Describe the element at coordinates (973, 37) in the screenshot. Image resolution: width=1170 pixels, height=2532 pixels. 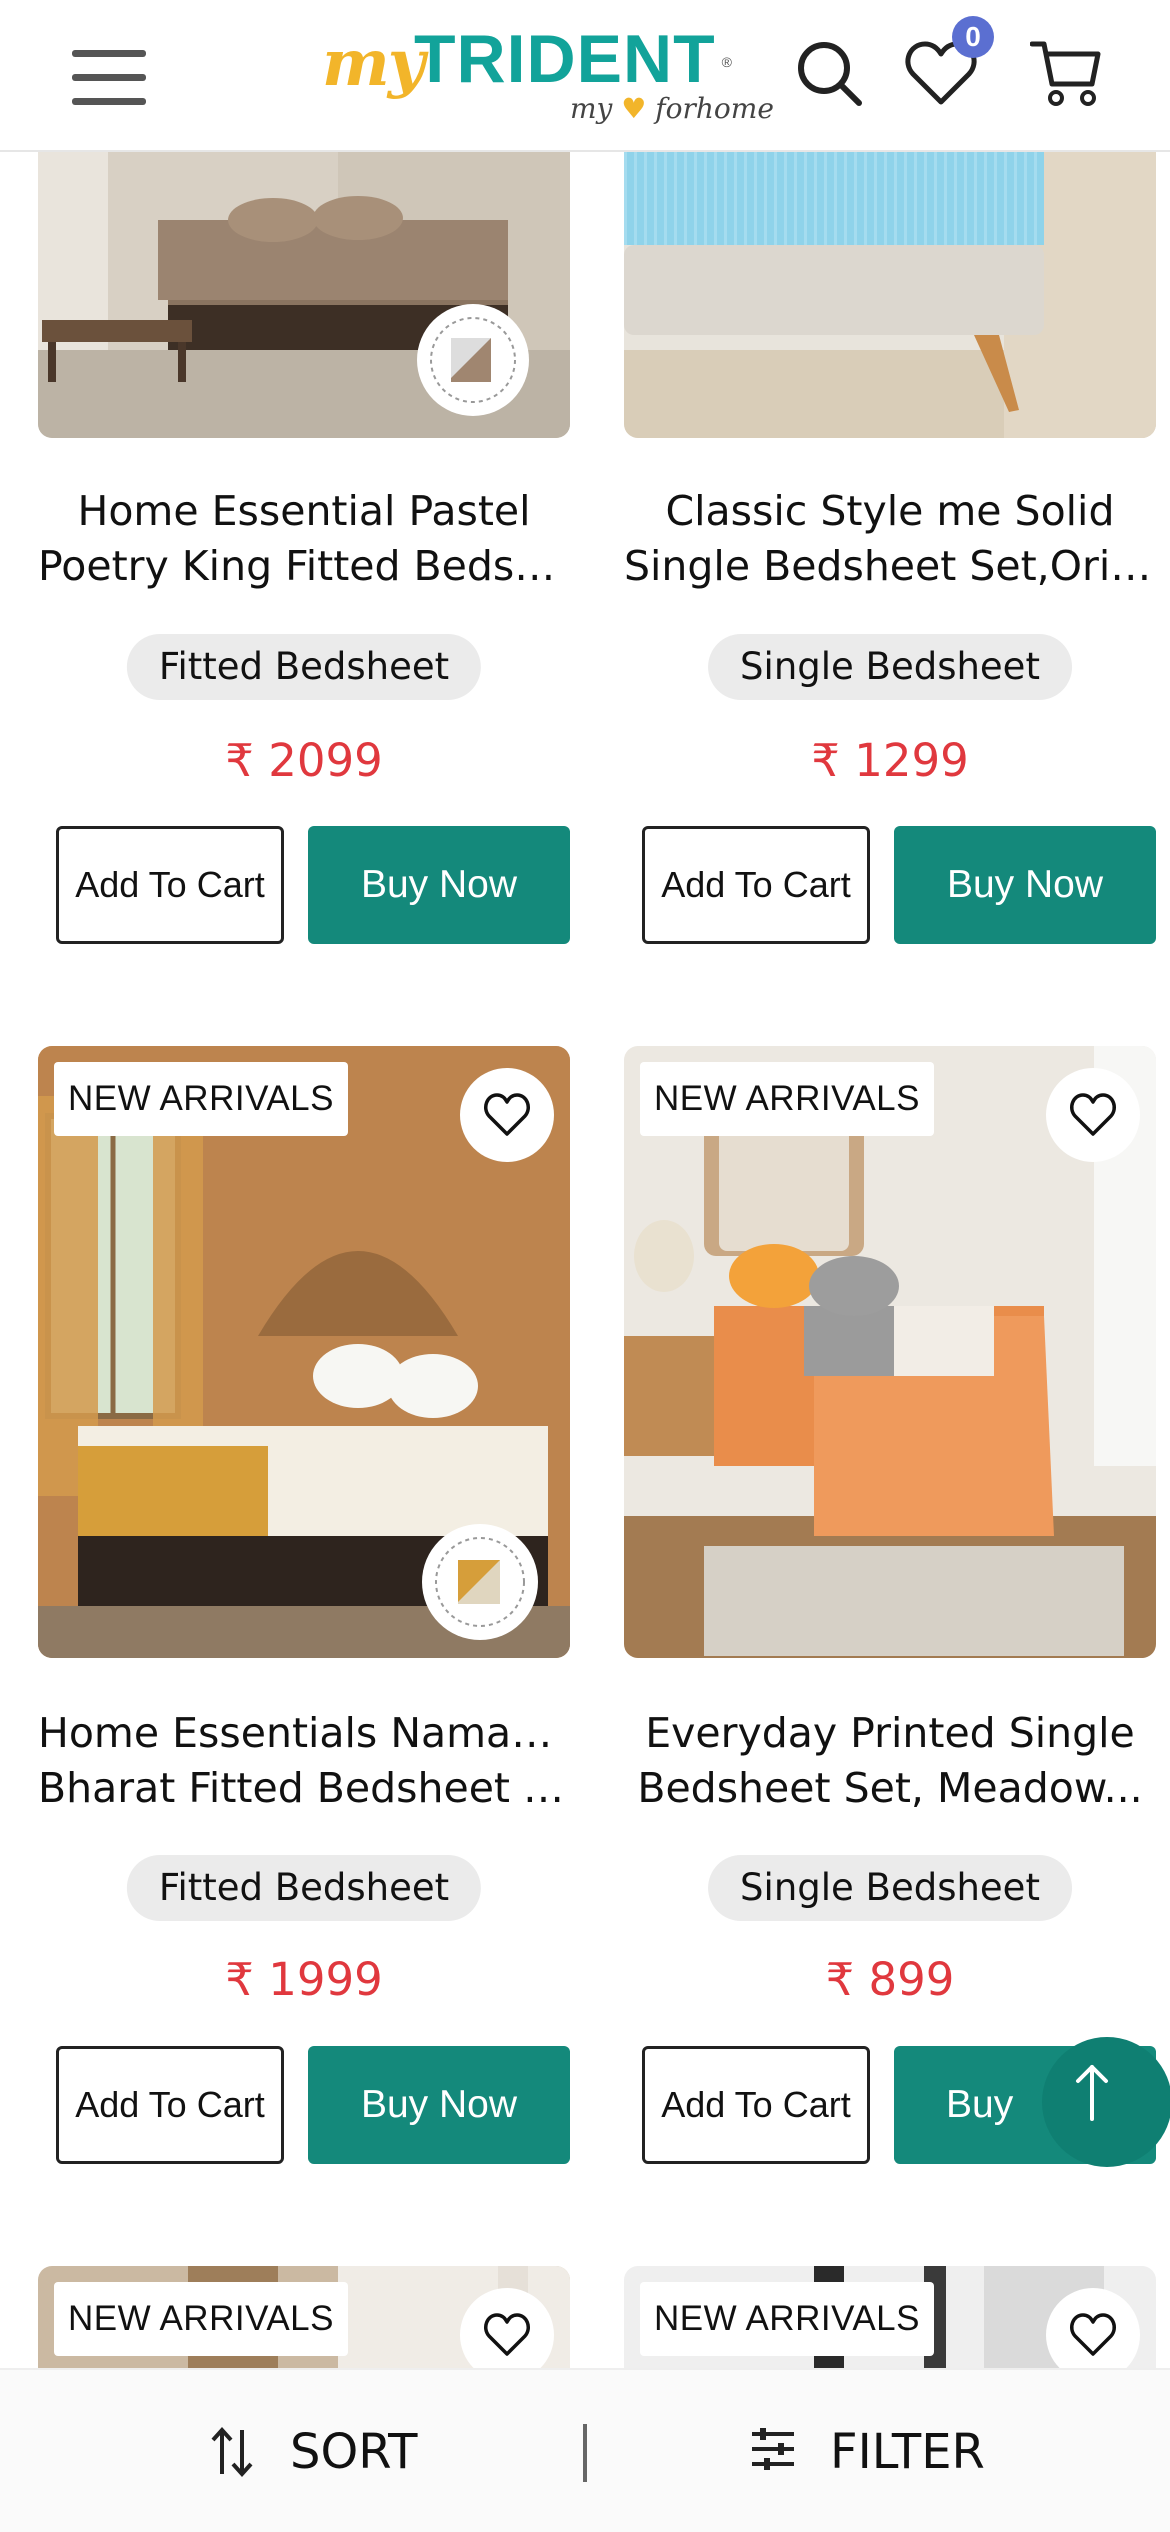
I see `wishlist-count-badge: 0` at that location.